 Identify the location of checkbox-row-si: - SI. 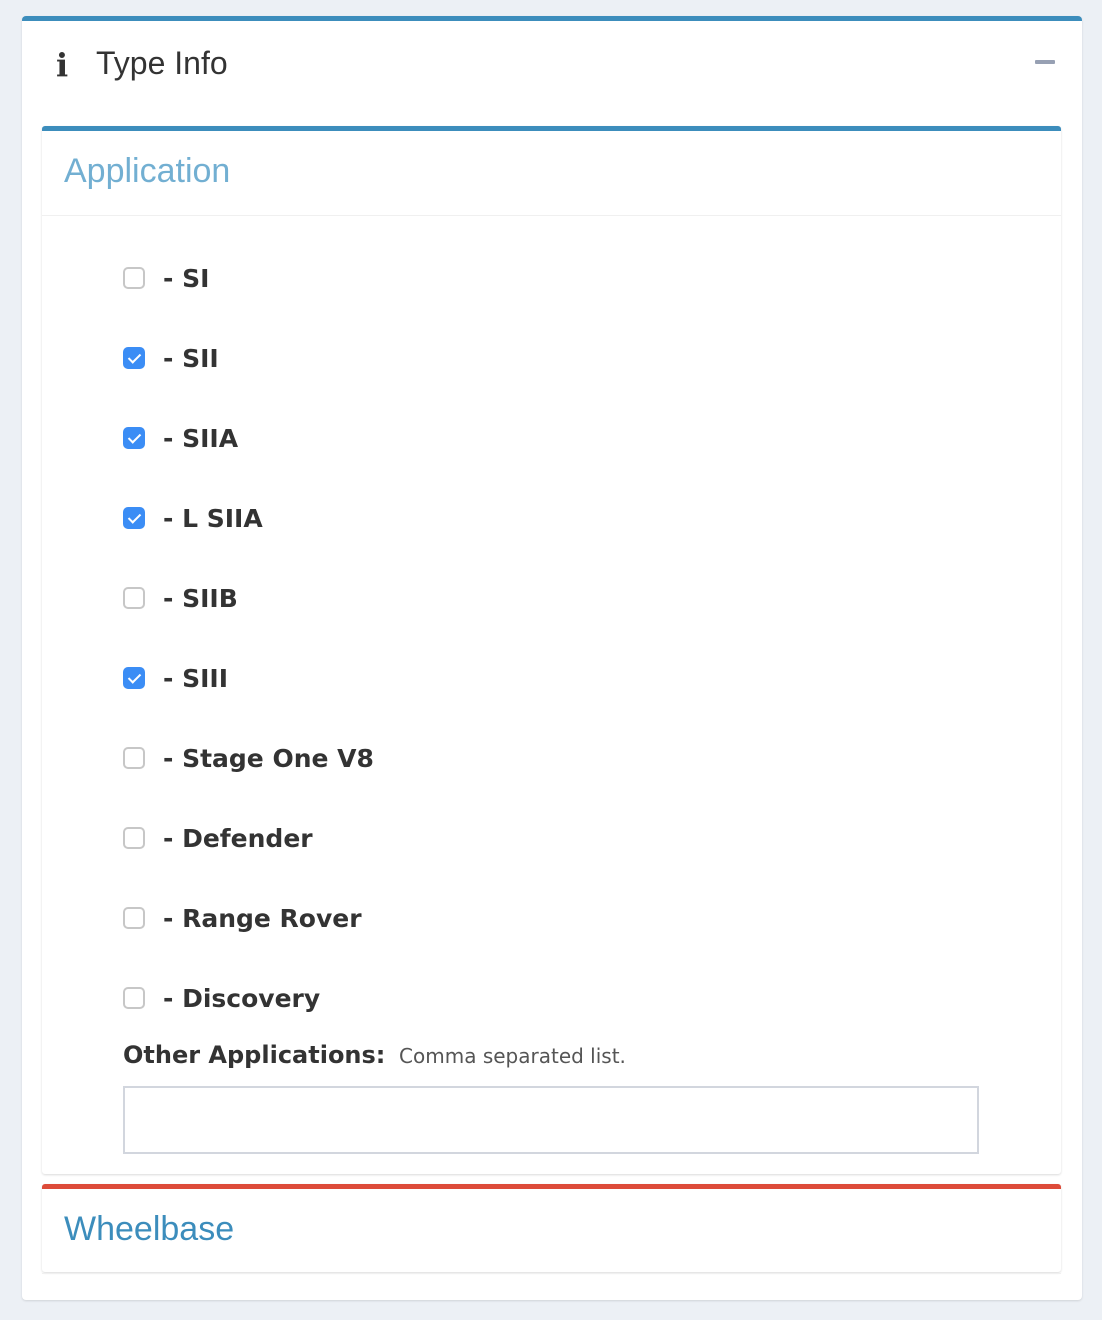
(166, 278).